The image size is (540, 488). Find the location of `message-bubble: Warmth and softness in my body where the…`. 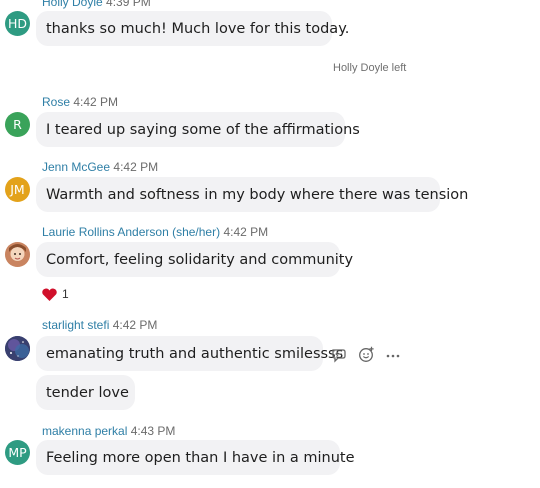

message-bubble: Warmth and softness in my body where the… is located at coordinates (252, 194).